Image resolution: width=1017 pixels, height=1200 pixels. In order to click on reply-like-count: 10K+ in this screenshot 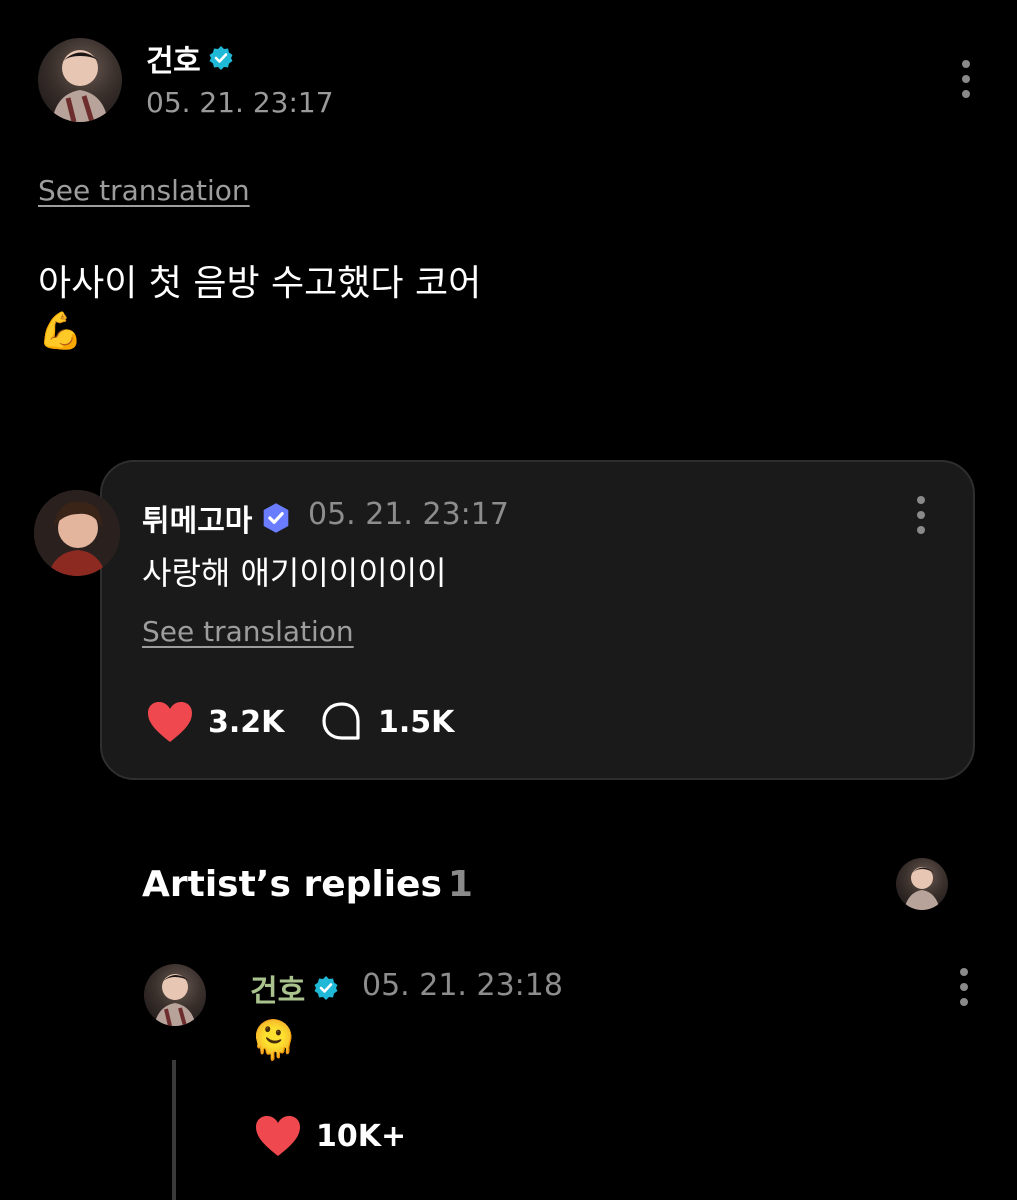, I will do `click(361, 1136)`.